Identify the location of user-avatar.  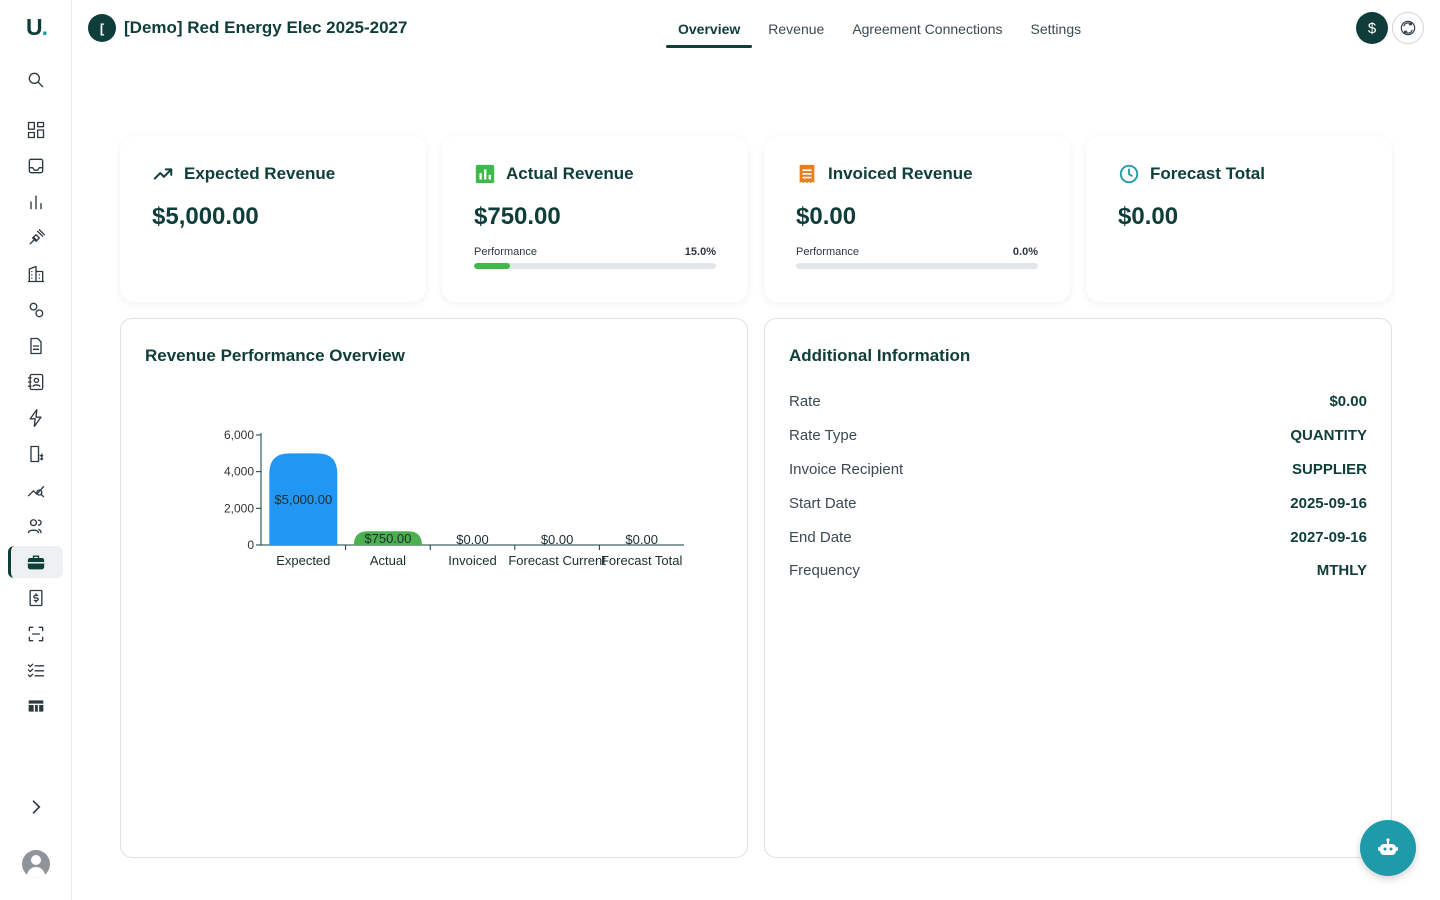
(36, 864).